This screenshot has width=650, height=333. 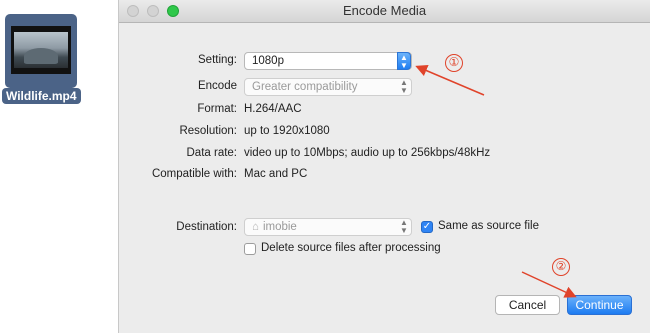 What do you see at coordinates (450, 80) in the screenshot?
I see `arrow-to-setting` at bounding box center [450, 80].